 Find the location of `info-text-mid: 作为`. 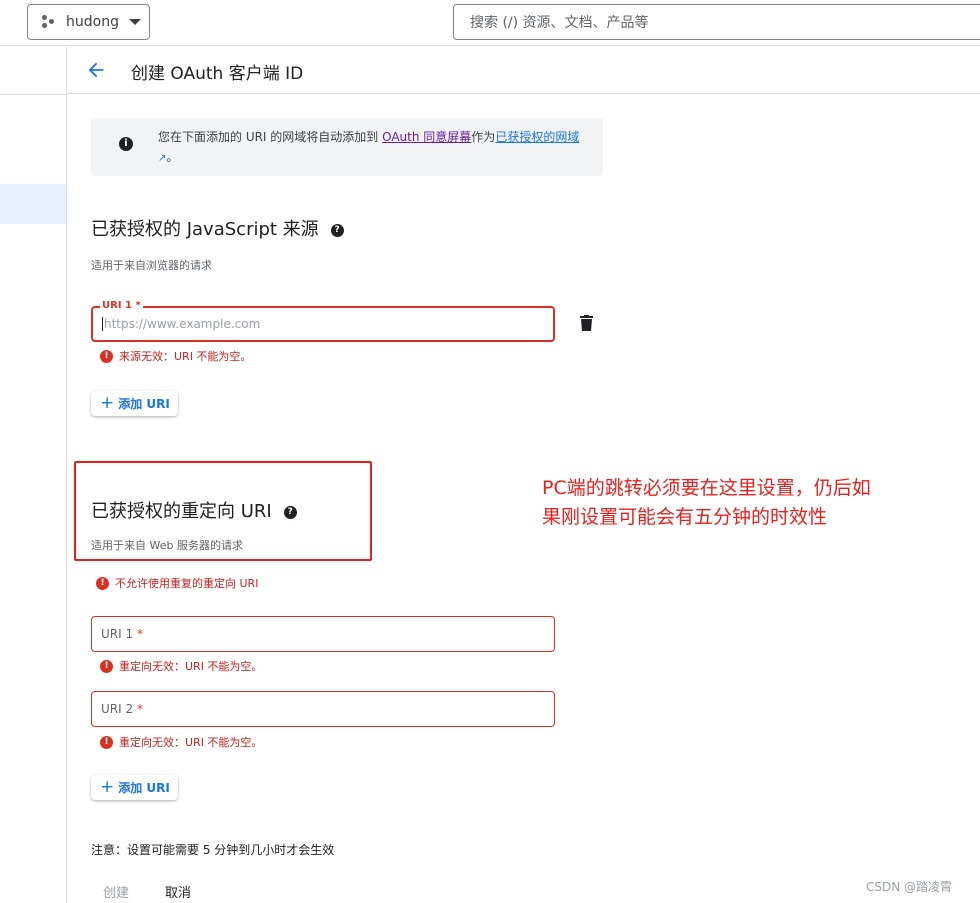

info-text-mid: 作为 is located at coordinates (483, 137).